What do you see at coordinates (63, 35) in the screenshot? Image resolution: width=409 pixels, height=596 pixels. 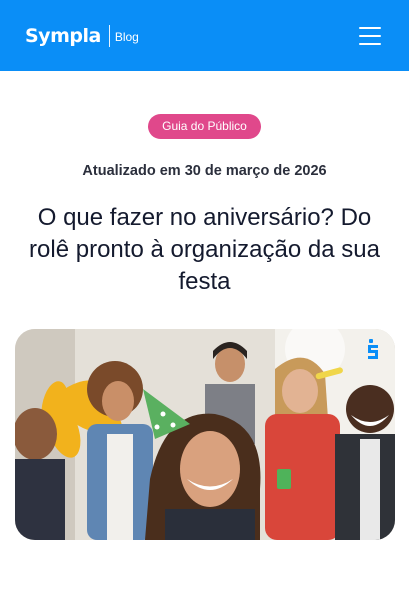 I see `brand-name: Sympla` at bounding box center [63, 35].